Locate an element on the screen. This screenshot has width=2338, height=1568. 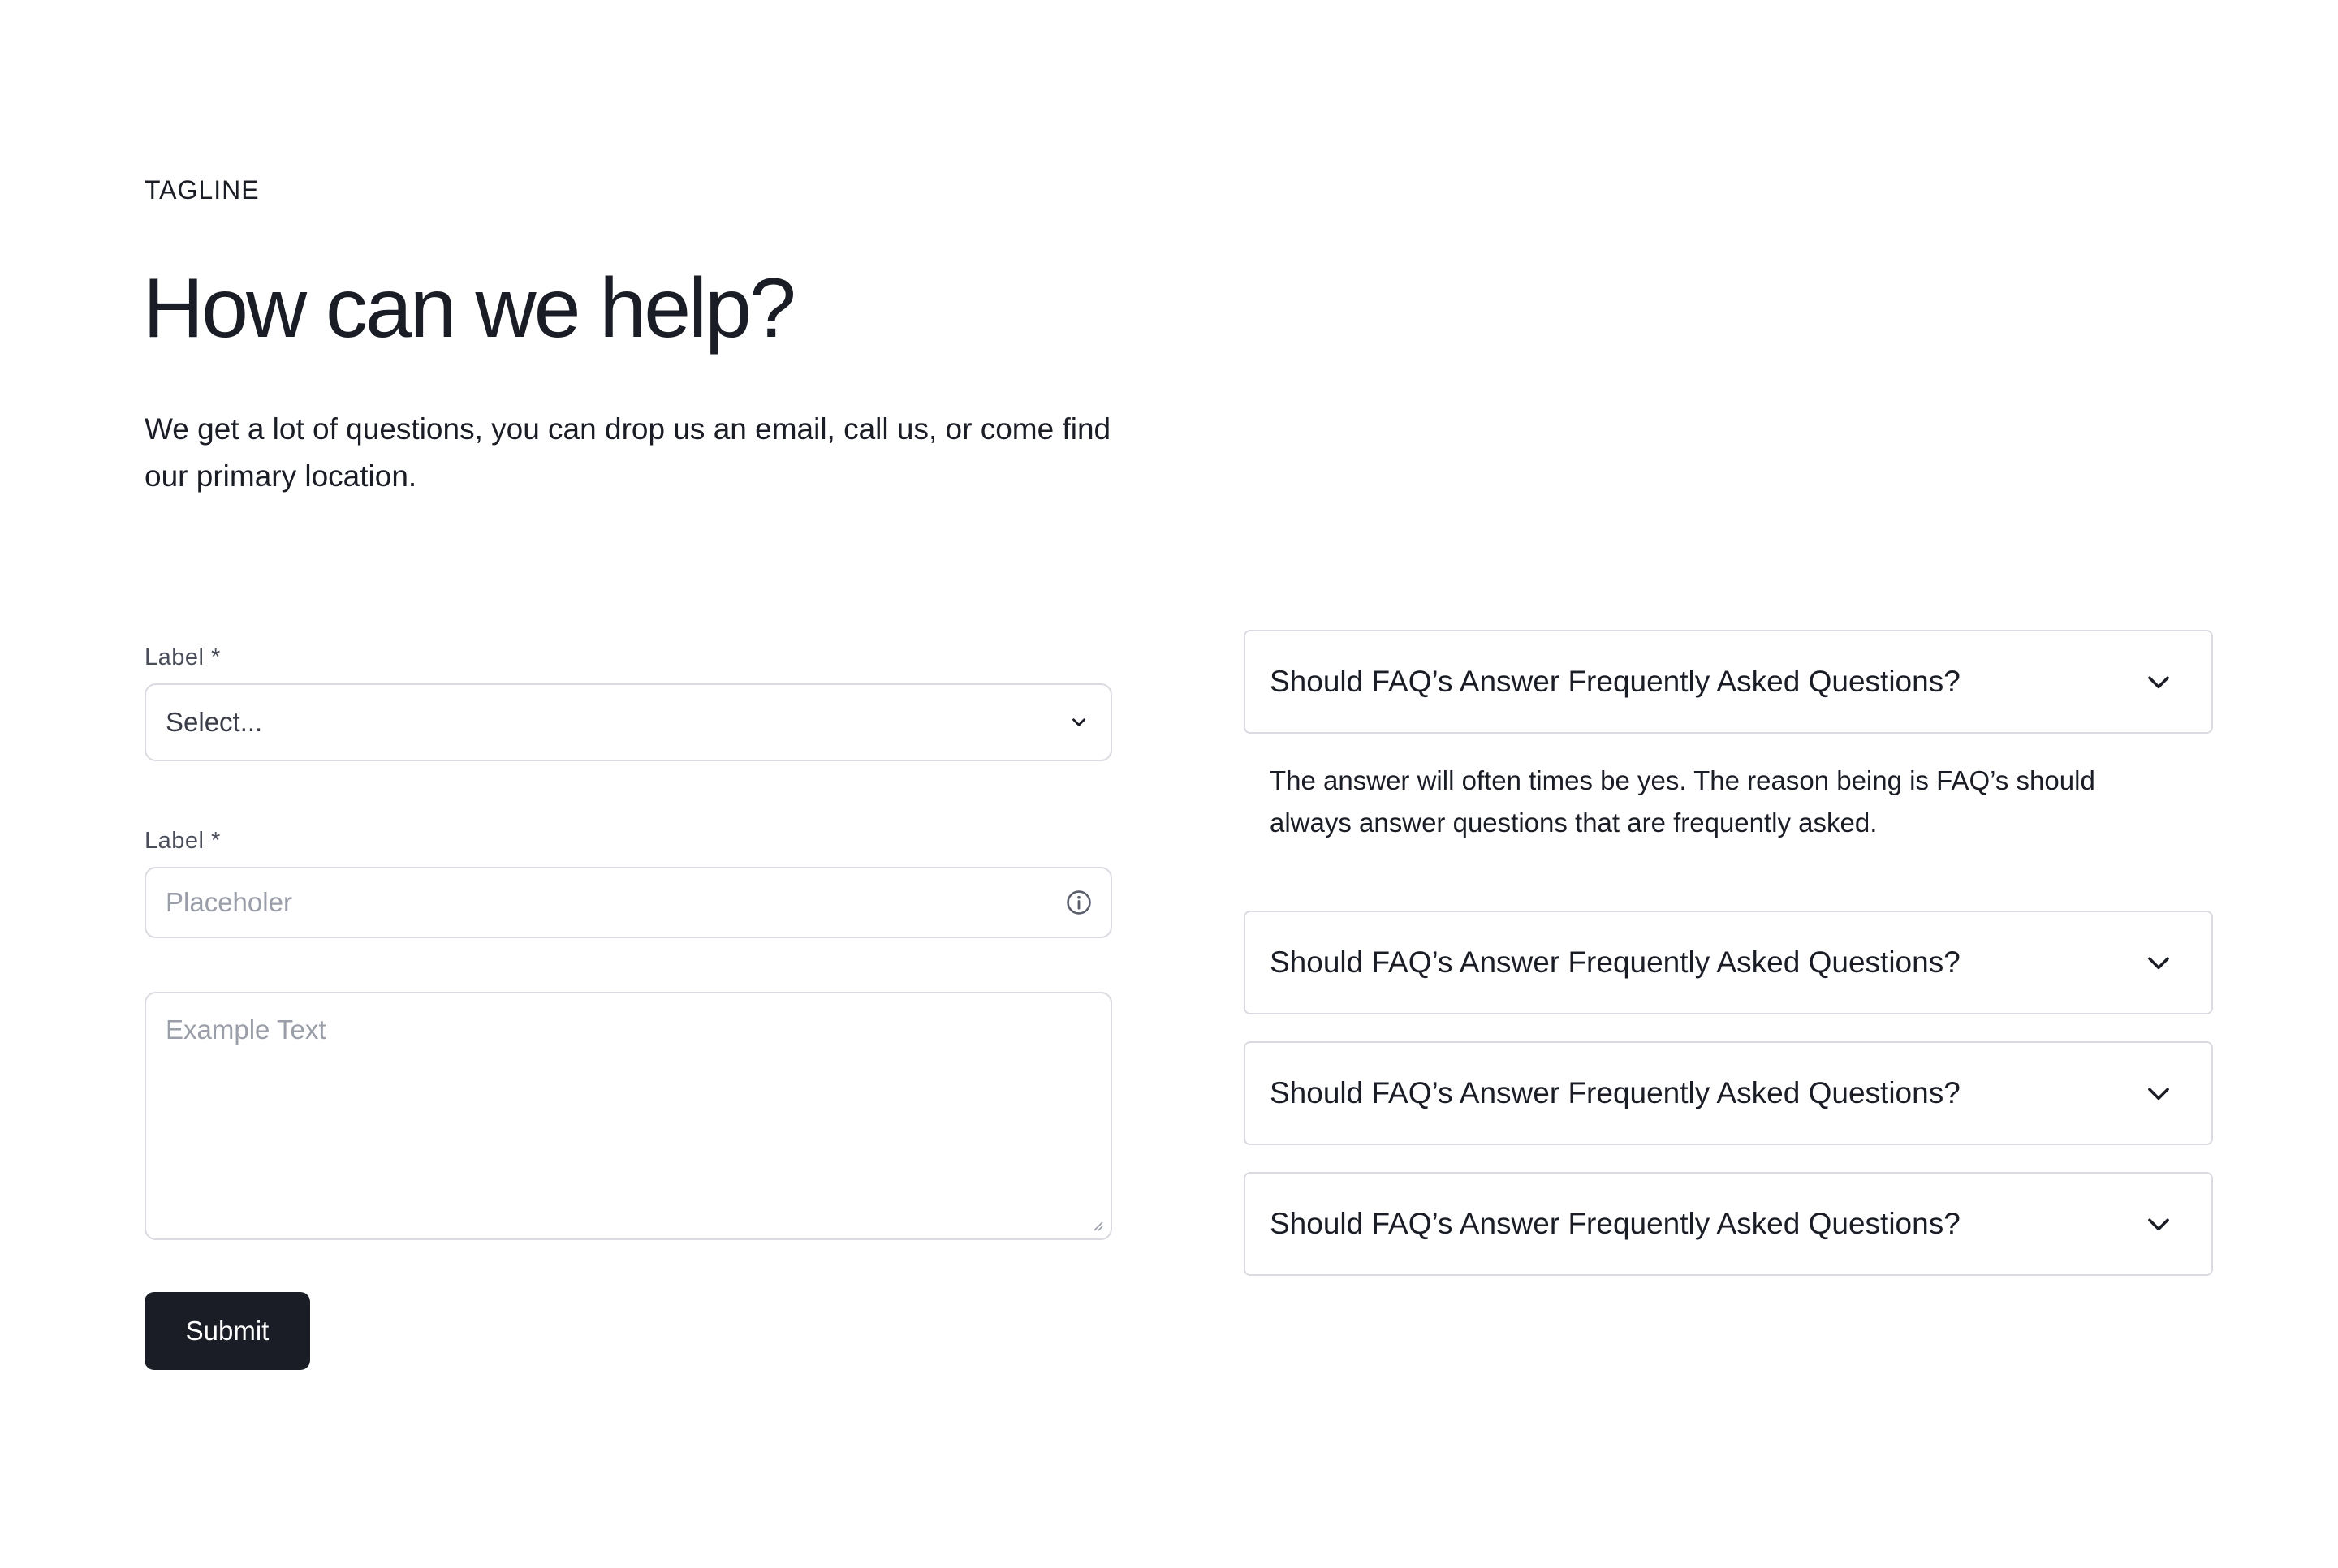
select-label: Label * is located at coordinates (183, 657).